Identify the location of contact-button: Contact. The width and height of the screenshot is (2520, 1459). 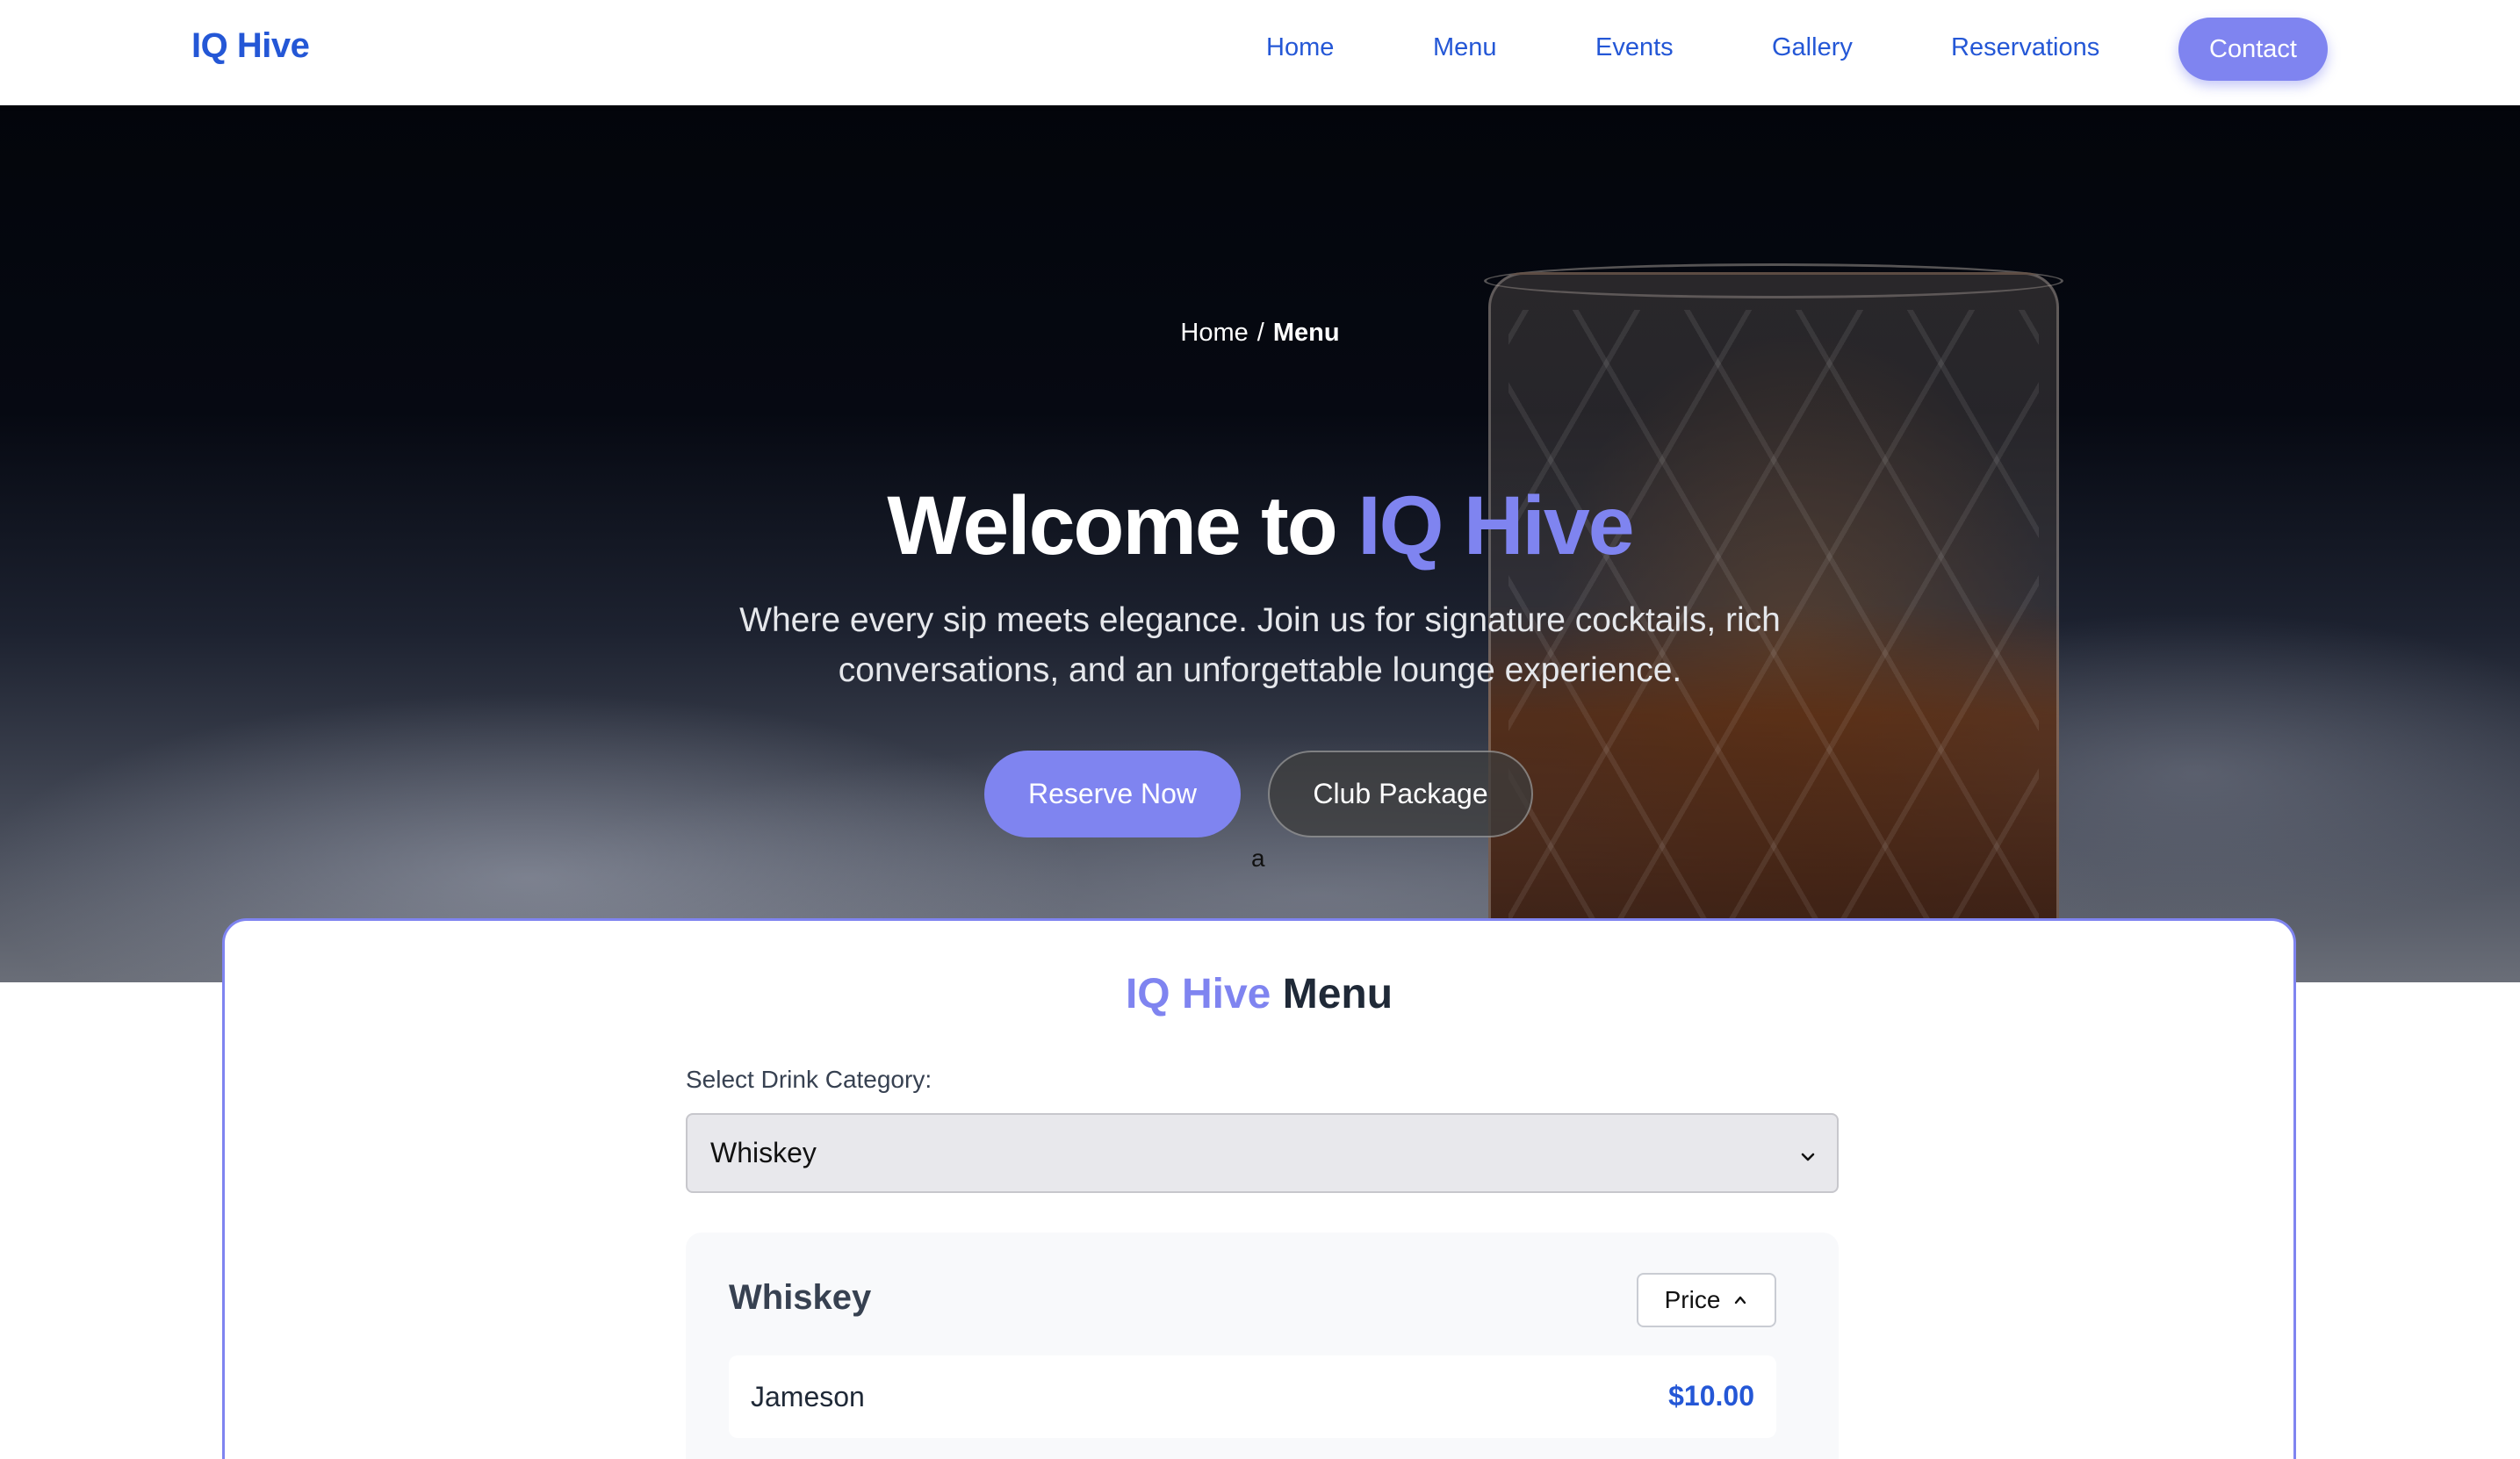
(2253, 49).